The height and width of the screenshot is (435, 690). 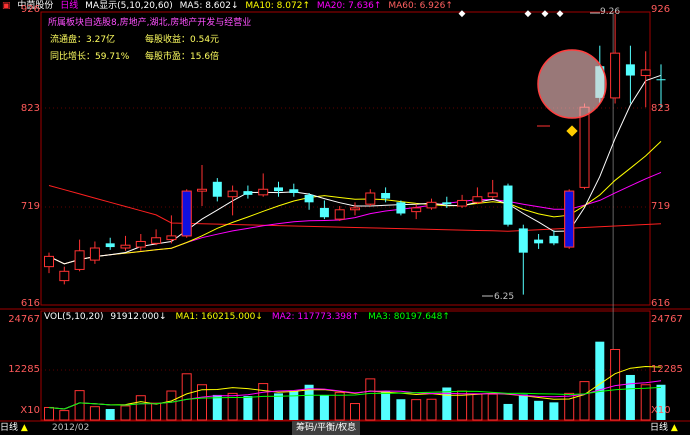 I want to click on bottom-left-period-tab: 日线 ▲, so click(x=14, y=428).